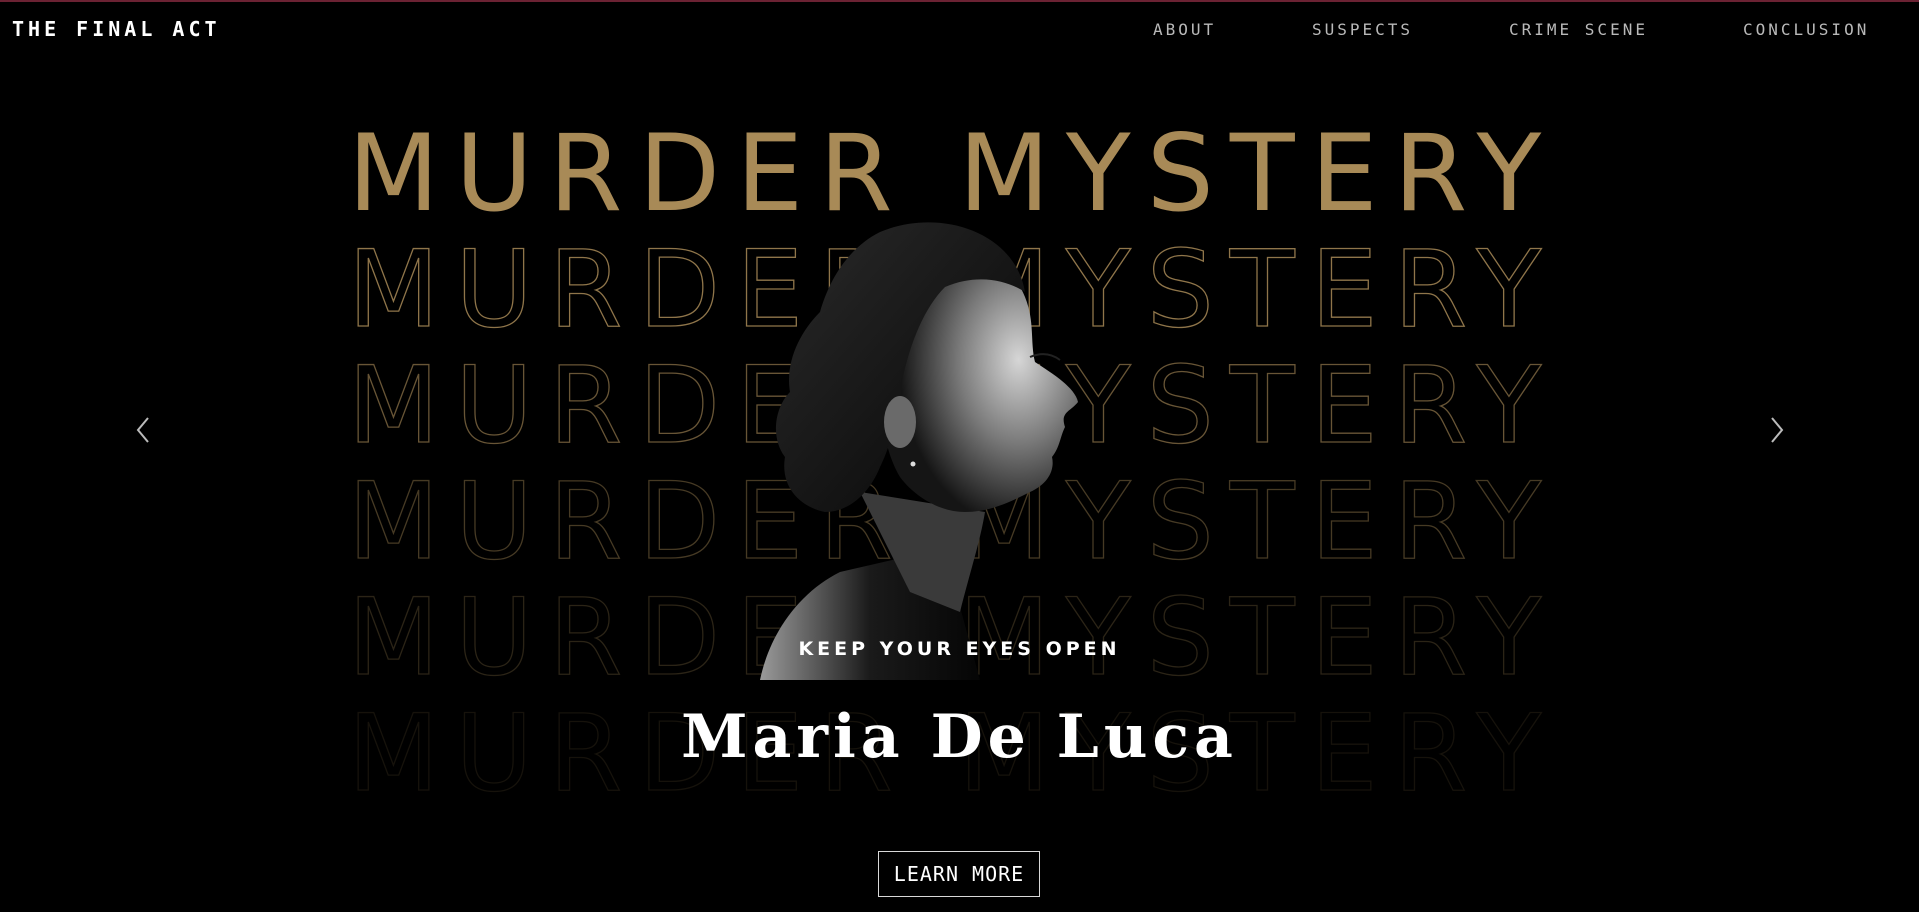  I want to click on nav-item-conclusion: CONCLUSION, so click(1806, 29).